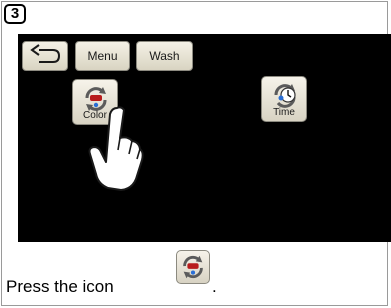 The image size is (391, 308). What do you see at coordinates (102, 56) in the screenshot?
I see `menu-button: Menu` at bounding box center [102, 56].